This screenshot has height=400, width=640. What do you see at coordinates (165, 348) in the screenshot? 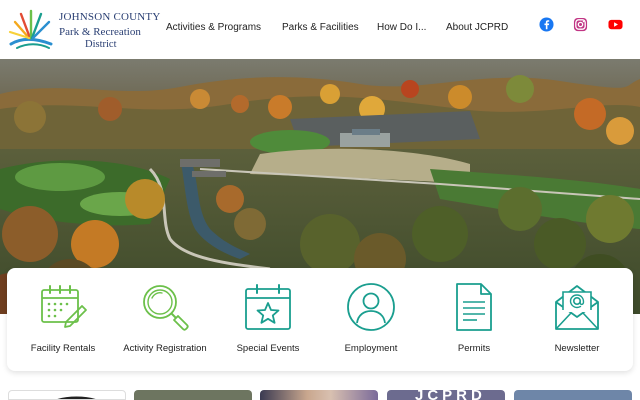
I see `quick-link-label: Activity Registration` at bounding box center [165, 348].